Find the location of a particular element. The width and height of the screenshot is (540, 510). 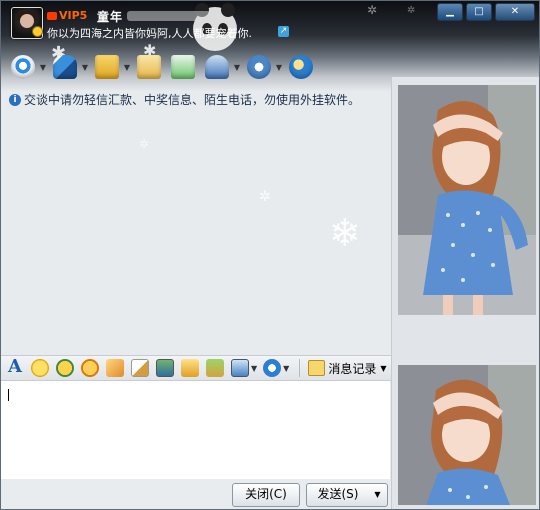

security-notice-text: 交谈中请勿轻信汇款、中奖信息、陌生电话，勿使用外挂软件。 is located at coordinates (192, 100).